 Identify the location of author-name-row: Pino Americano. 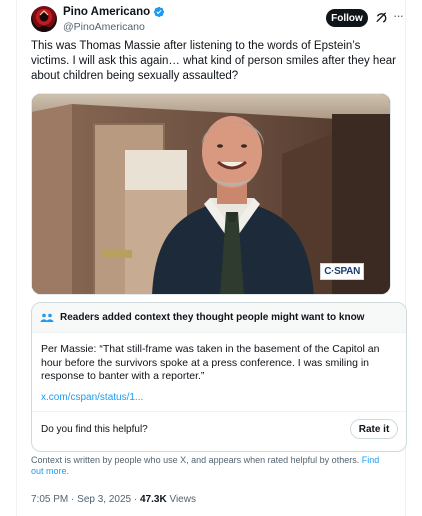
(114, 12).